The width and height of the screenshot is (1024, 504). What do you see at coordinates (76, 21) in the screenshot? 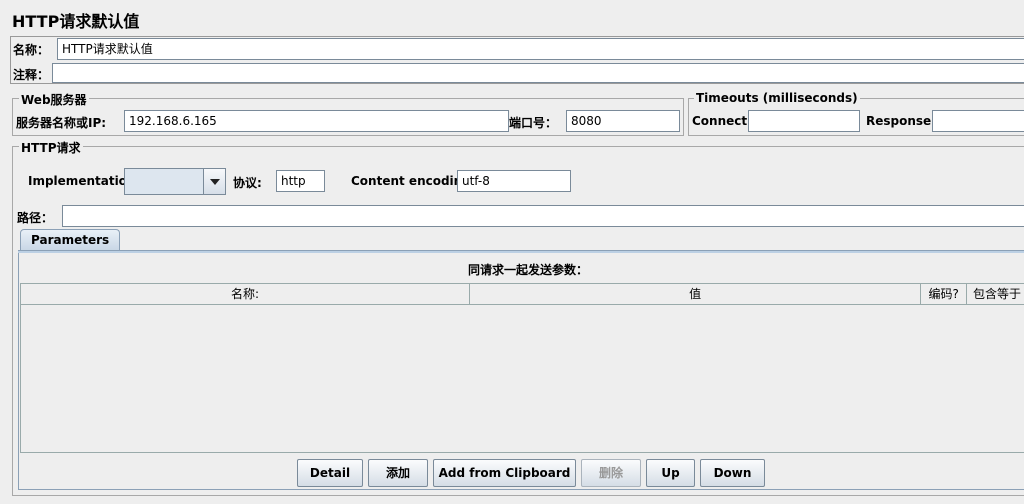
I see `page-title: HTTP请求默认值` at bounding box center [76, 21].